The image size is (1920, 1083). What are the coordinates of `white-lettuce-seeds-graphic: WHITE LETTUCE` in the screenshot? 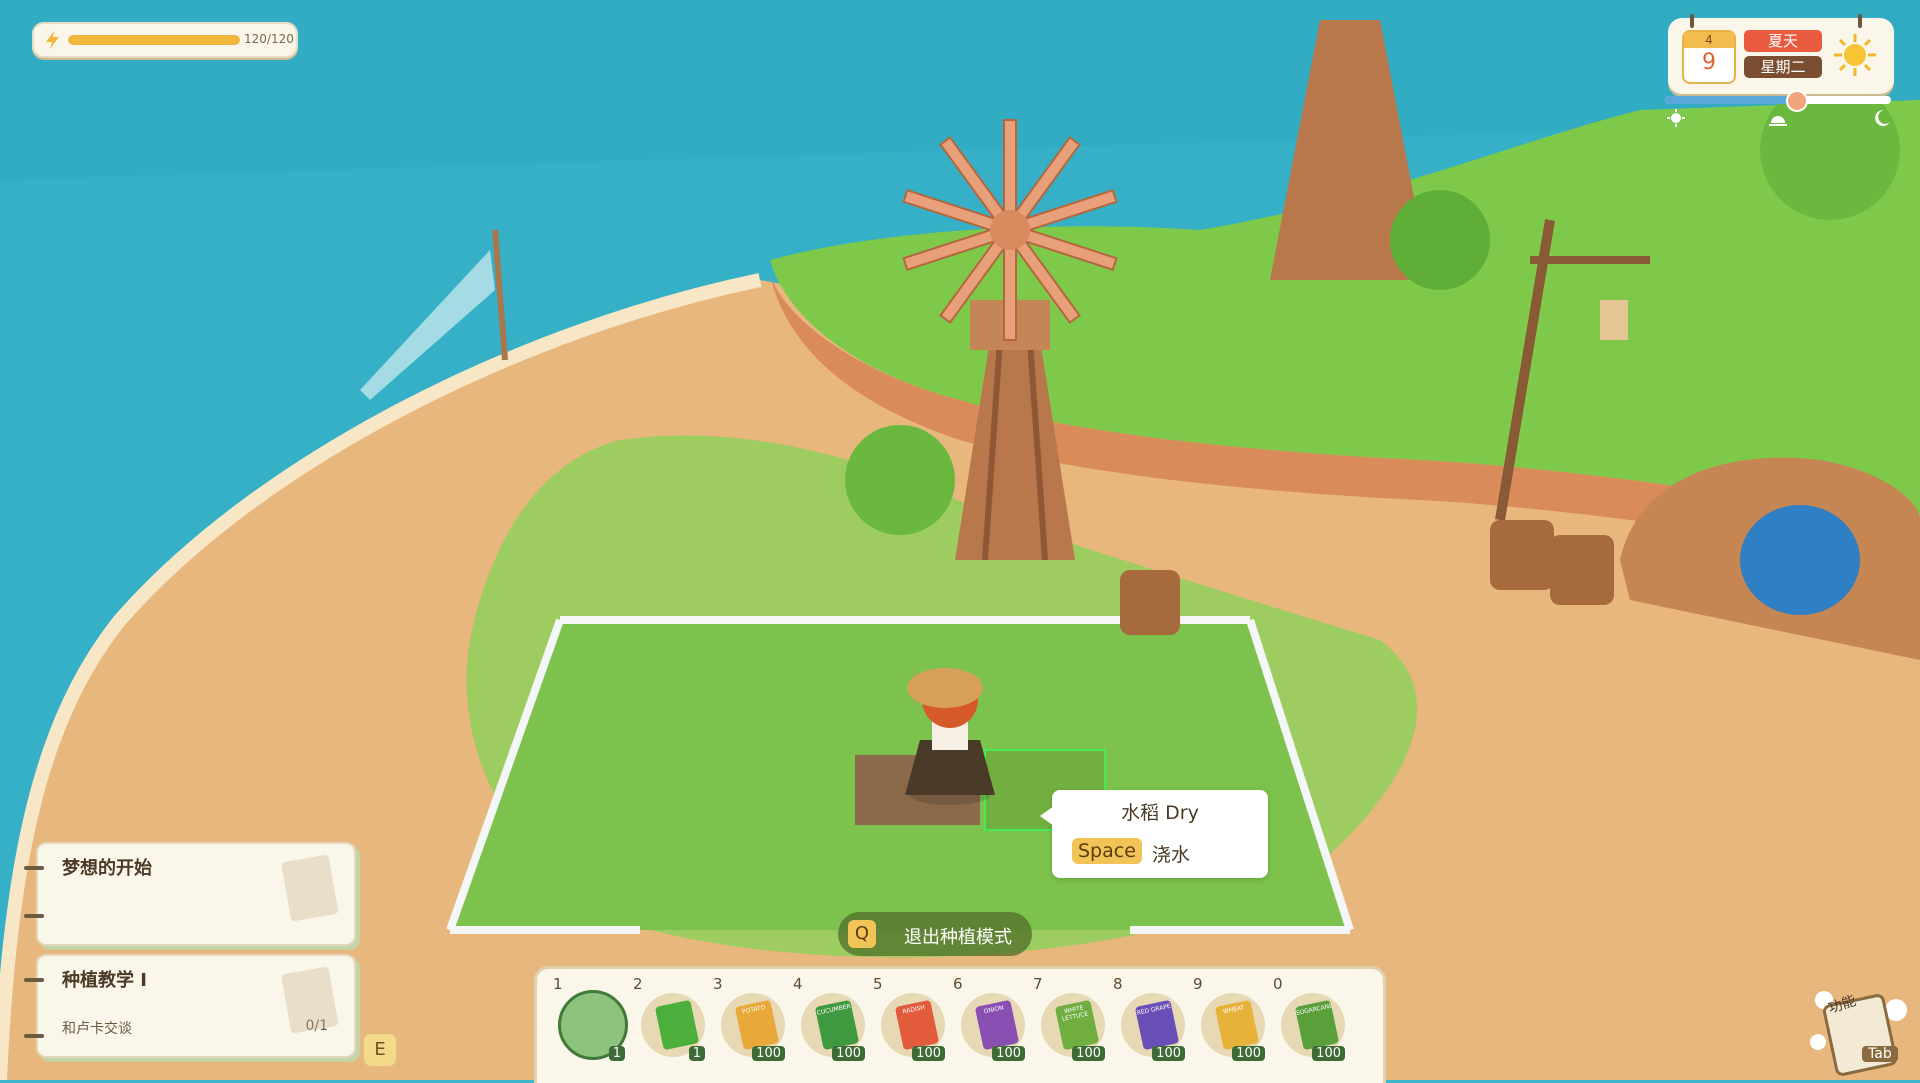 It's located at (1077, 1025).